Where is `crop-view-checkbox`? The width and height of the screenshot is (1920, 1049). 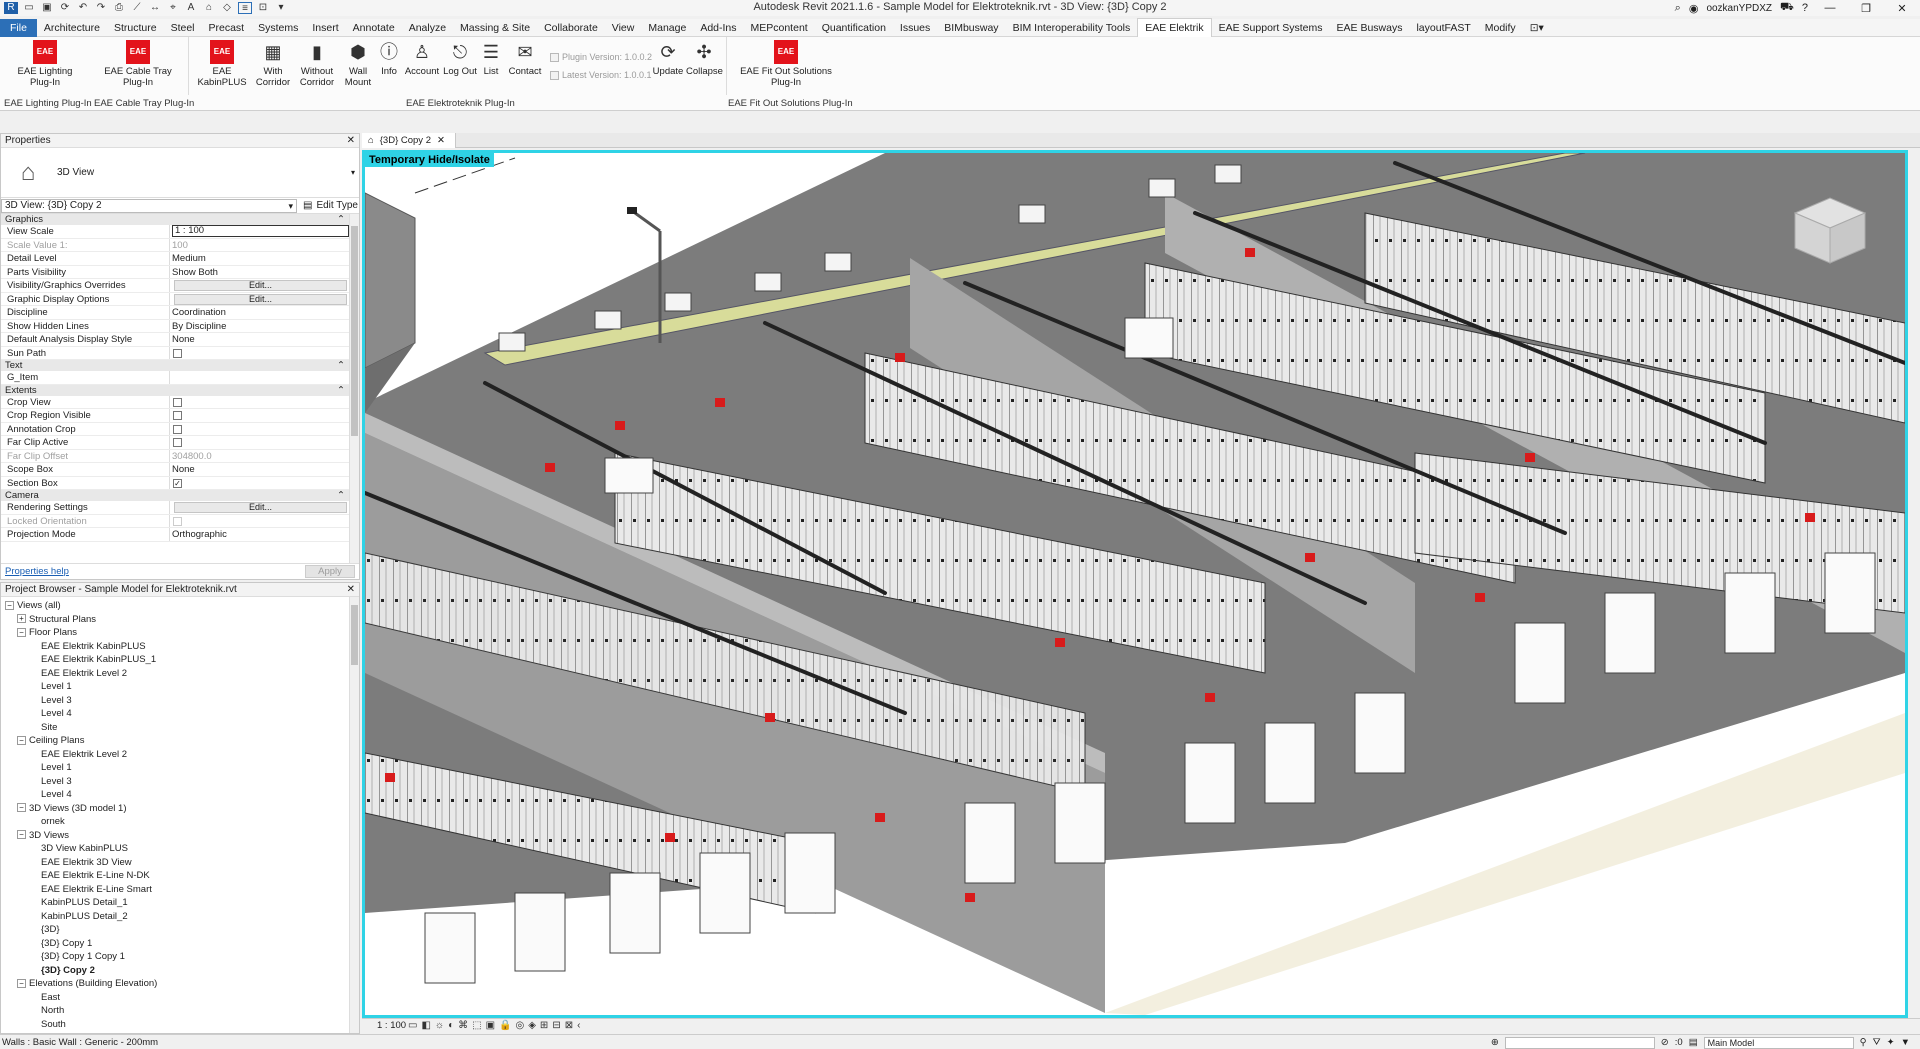 crop-view-checkbox is located at coordinates (177, 402).